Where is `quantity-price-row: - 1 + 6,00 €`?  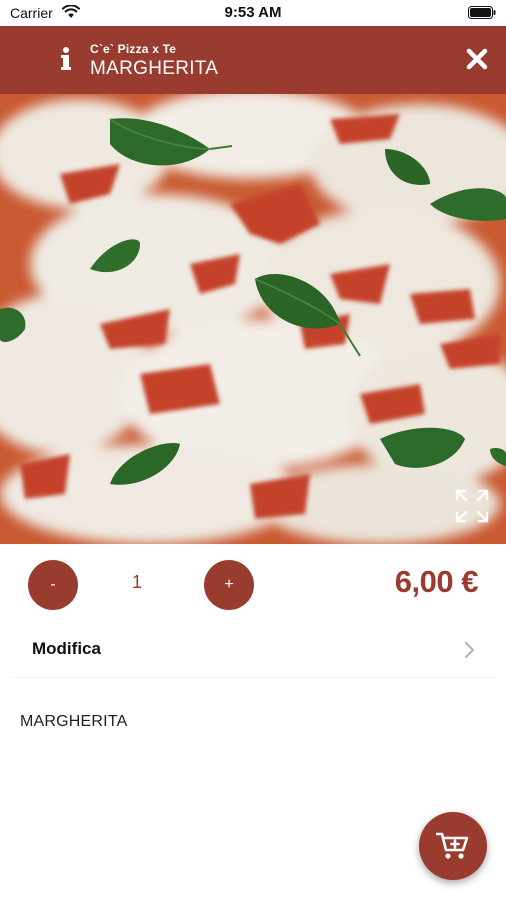
quantity-price-row: - 1 + 6,00 € is located at coordinates (253, 584).